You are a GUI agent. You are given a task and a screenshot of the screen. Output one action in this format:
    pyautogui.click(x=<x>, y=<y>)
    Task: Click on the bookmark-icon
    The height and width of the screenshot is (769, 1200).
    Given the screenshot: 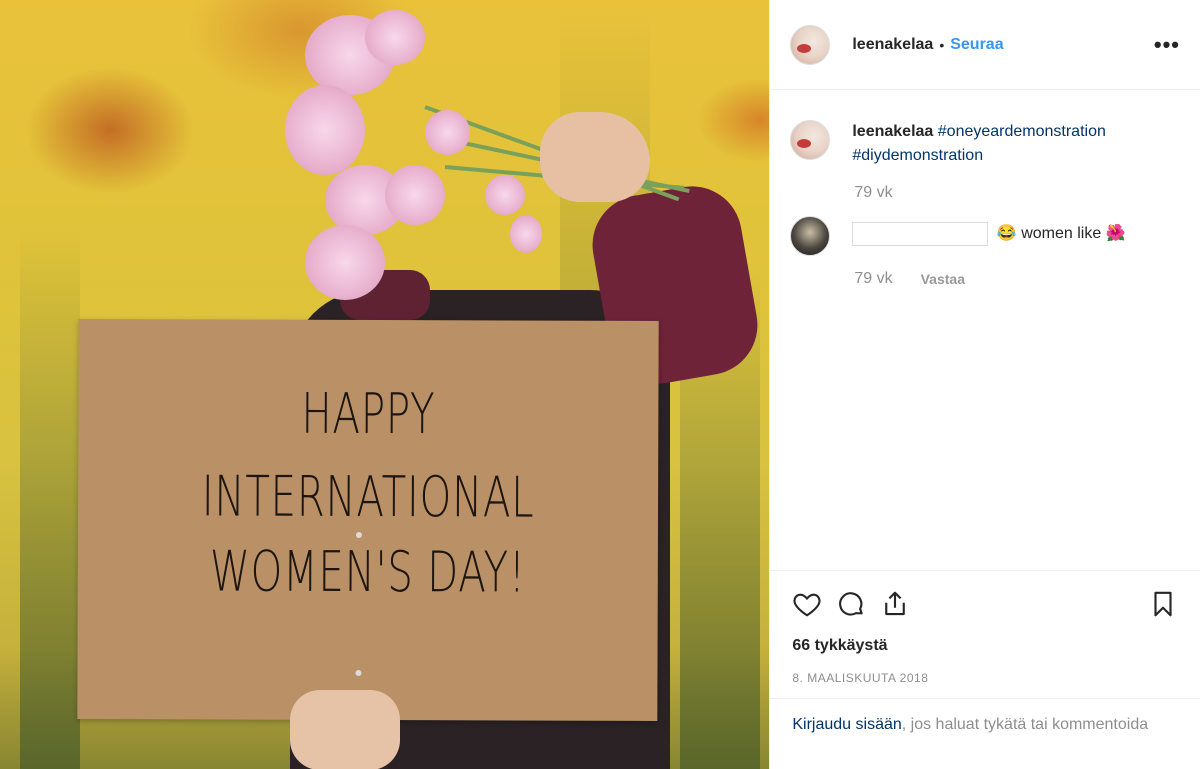 What is the action you would take?
    pyautogui.click(x=1163, y=604)
    